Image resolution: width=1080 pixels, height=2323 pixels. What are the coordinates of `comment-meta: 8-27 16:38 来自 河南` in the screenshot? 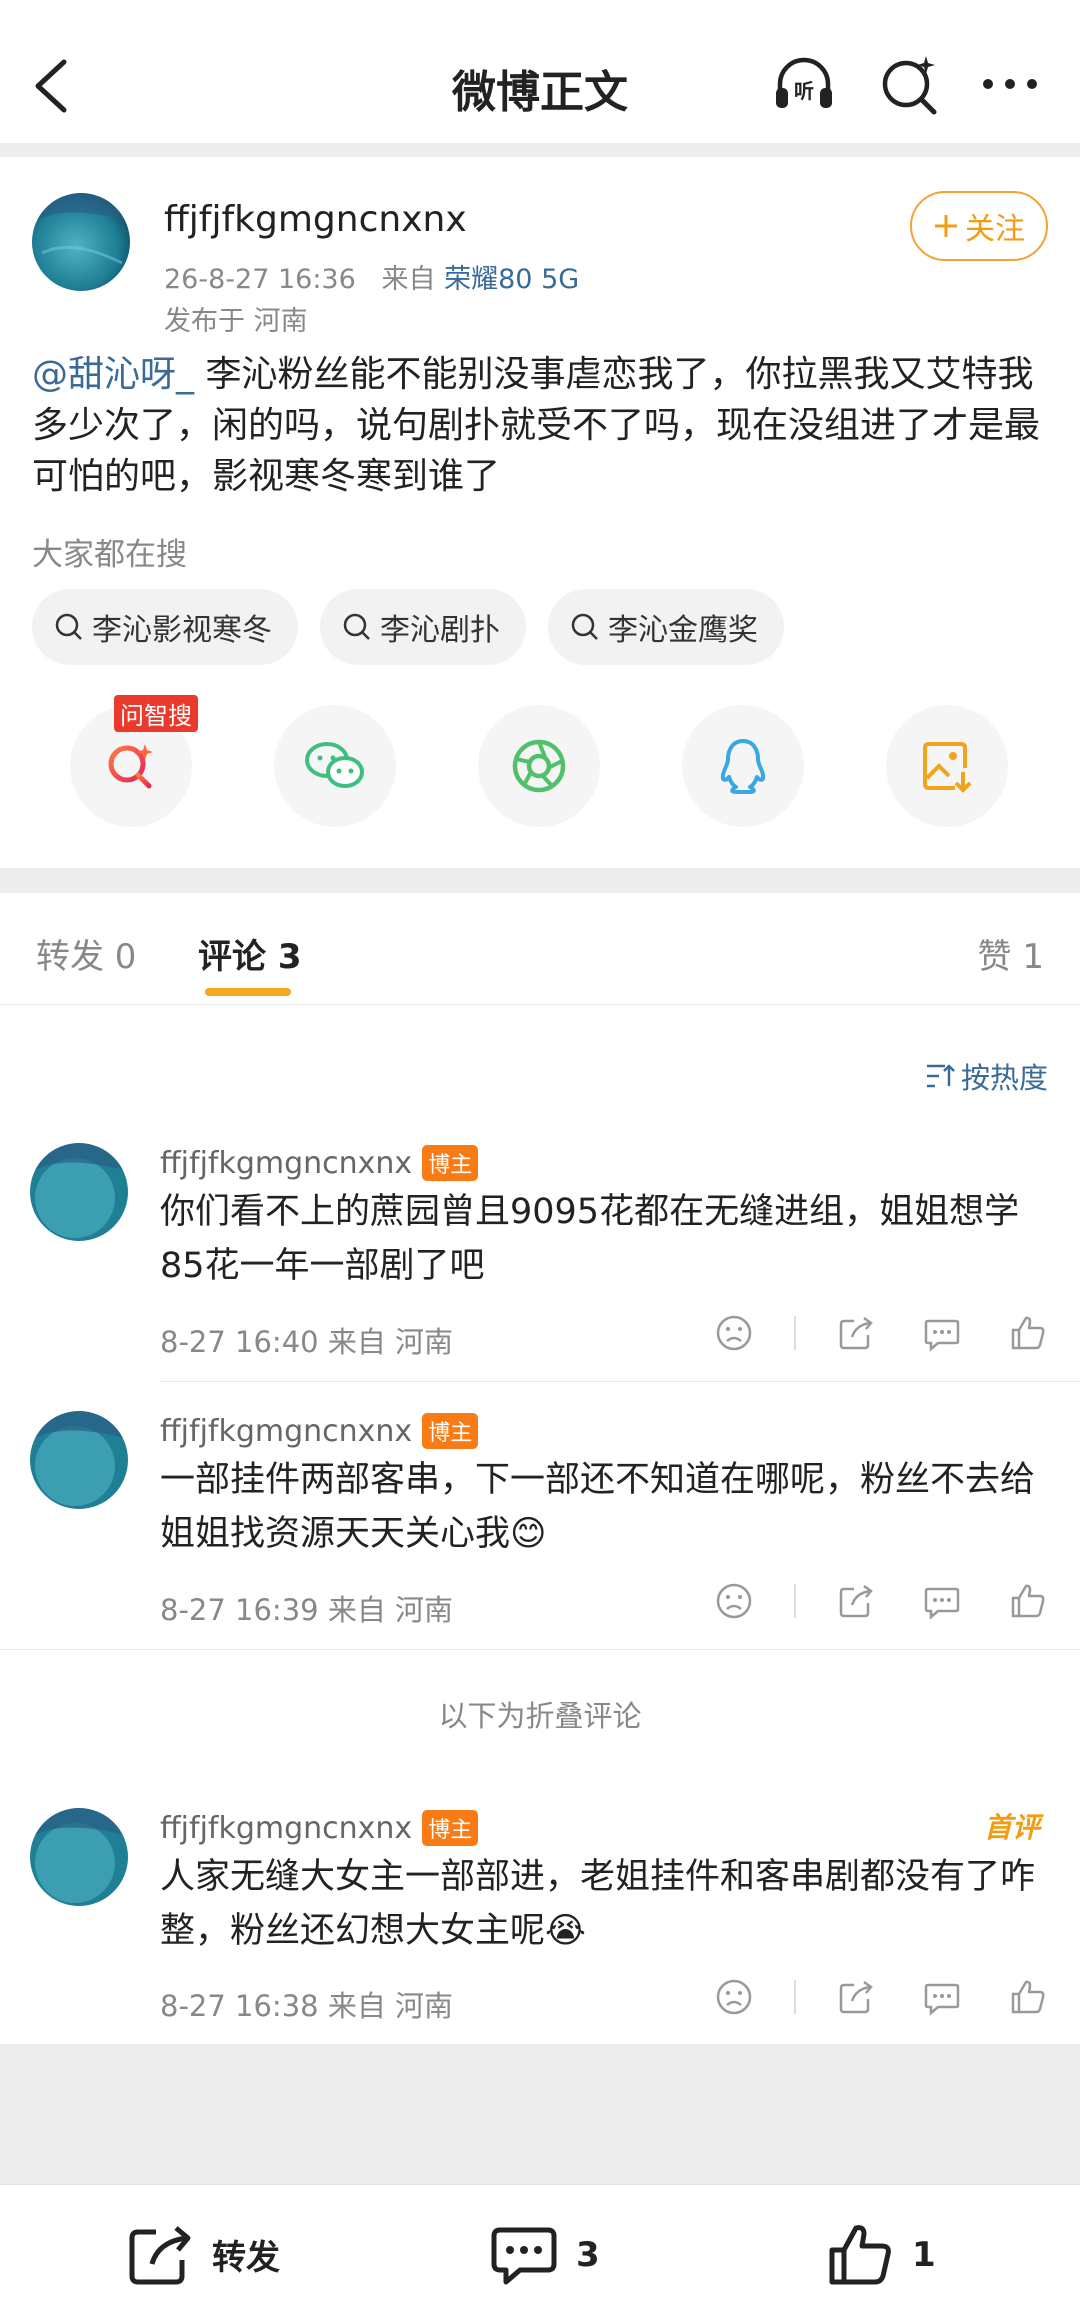 It's located at (307, 2006).